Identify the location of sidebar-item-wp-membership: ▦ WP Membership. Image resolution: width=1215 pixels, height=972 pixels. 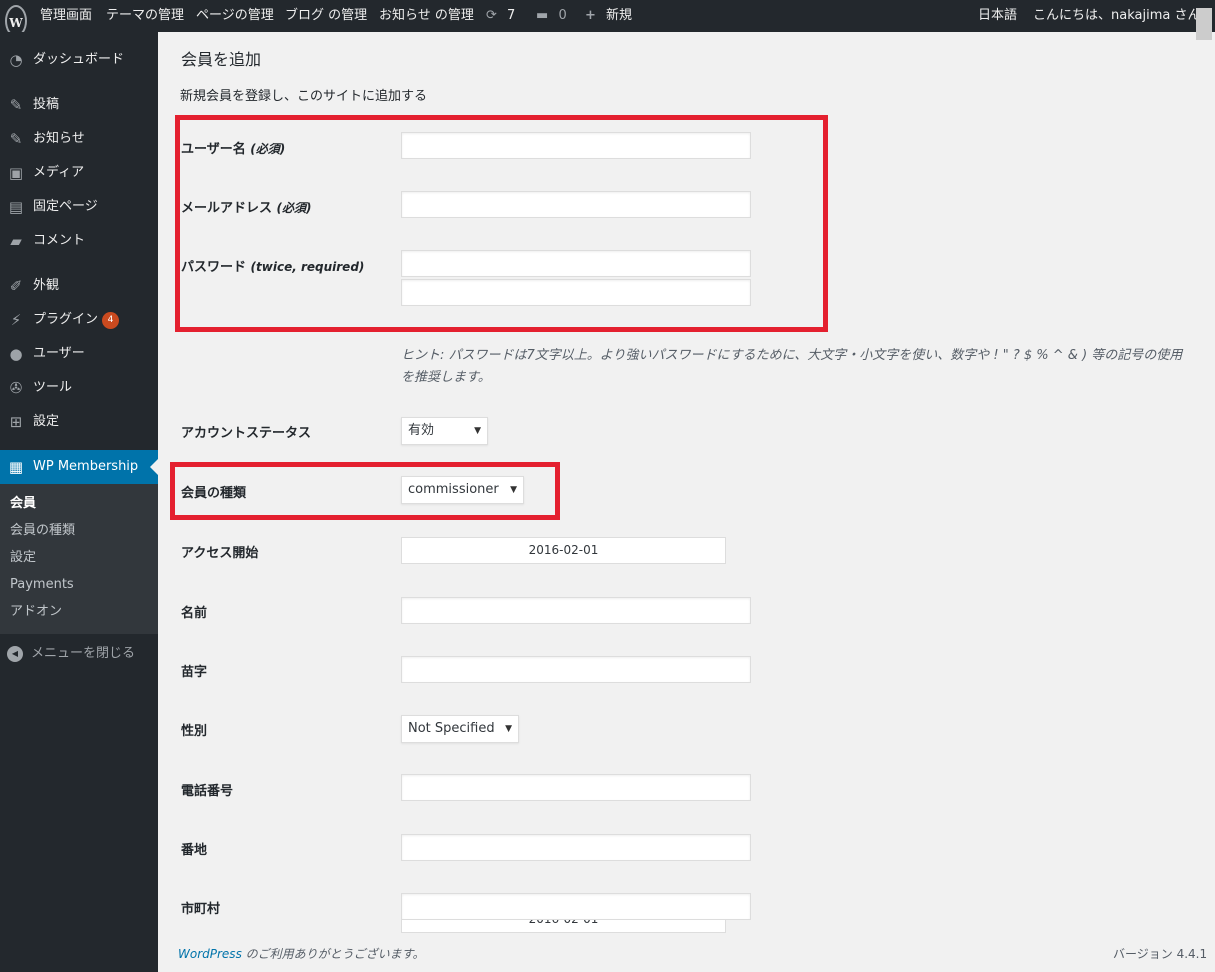
(79, 467).